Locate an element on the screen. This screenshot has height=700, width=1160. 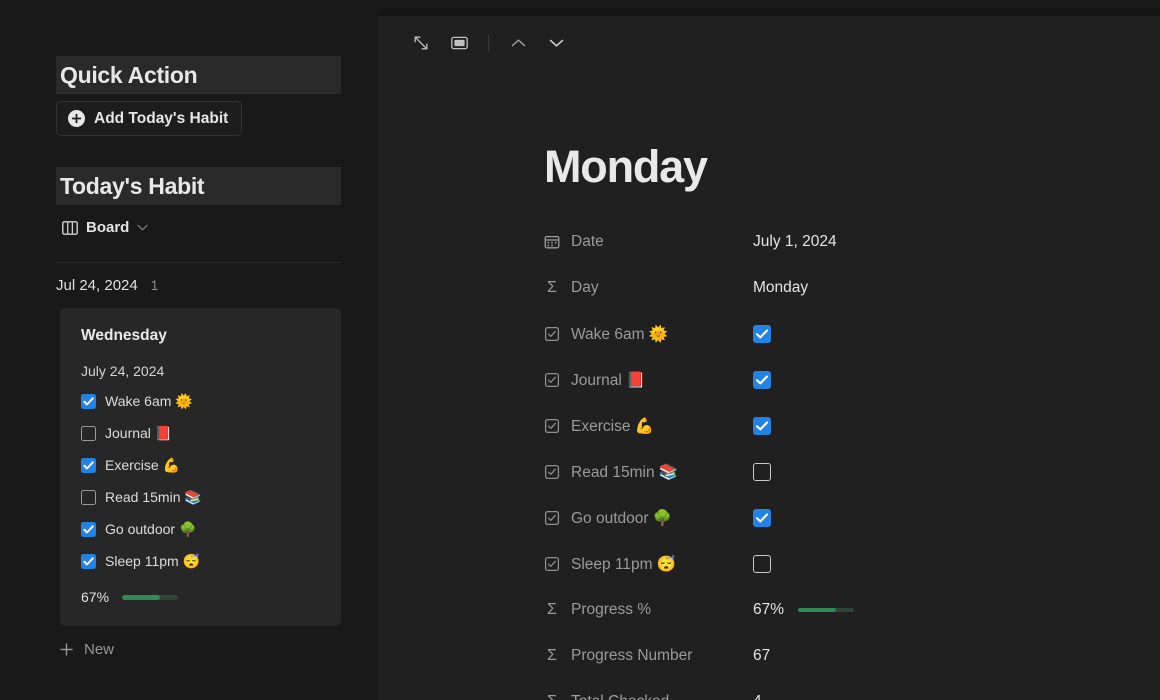
property-value: July 1, 2024 is located at coordinates (795, 242).